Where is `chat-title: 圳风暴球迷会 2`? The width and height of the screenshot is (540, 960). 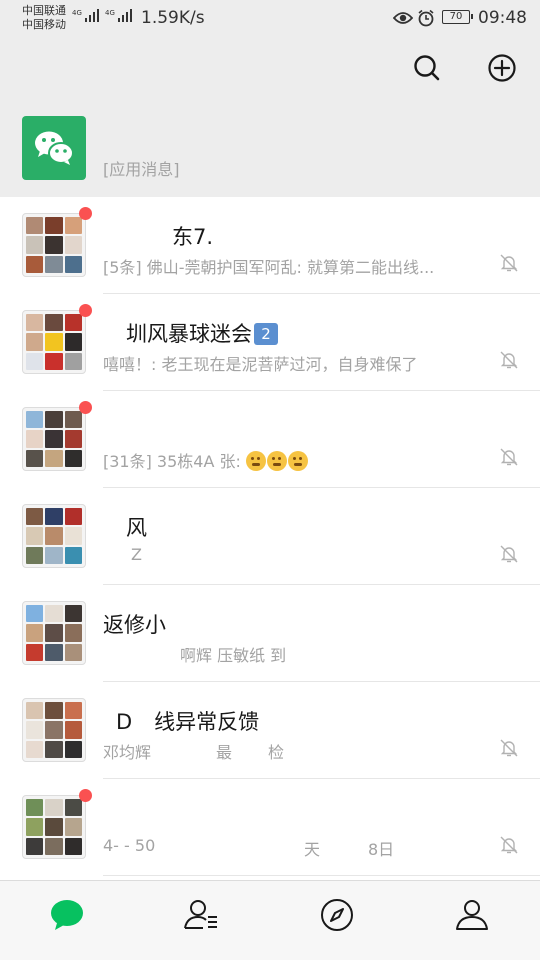 chat-title: 圳风暴球迷会 2 is located at coordinates (202, 333).